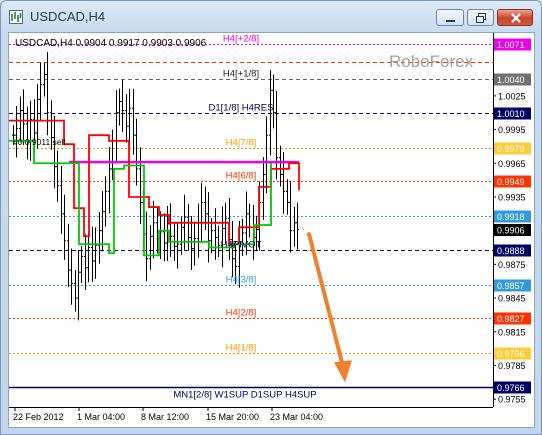 The image size is (542, 435). I want to click on level-price-text: 0.9827, so click(511, 319).